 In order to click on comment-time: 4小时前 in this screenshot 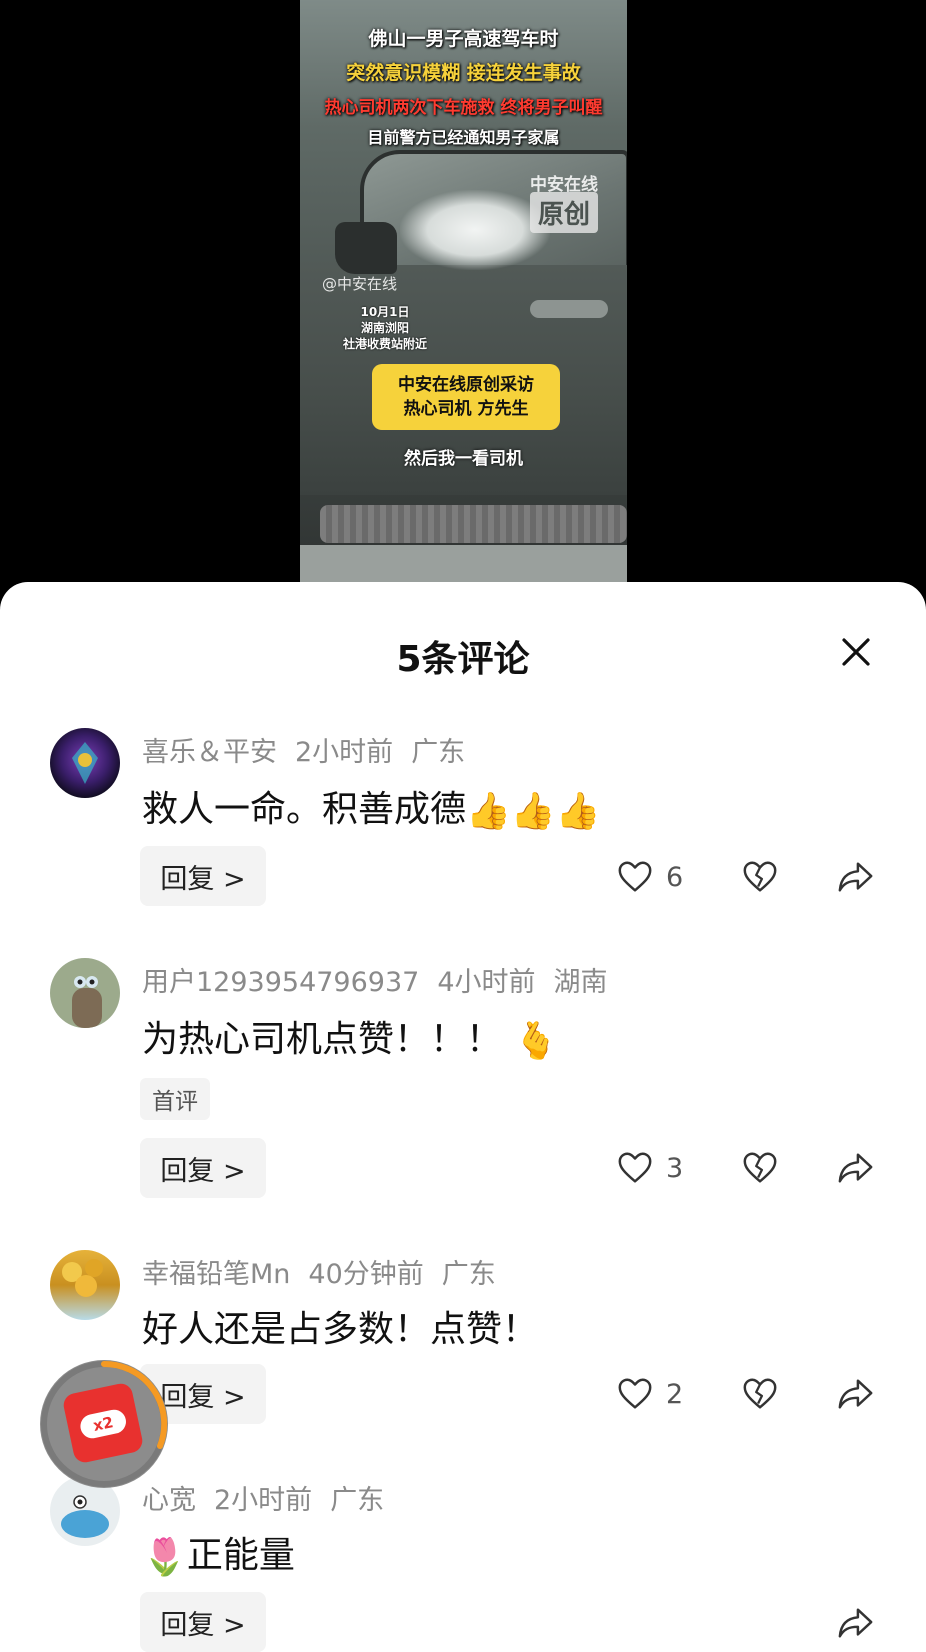, I will do `click(486, 982)`.